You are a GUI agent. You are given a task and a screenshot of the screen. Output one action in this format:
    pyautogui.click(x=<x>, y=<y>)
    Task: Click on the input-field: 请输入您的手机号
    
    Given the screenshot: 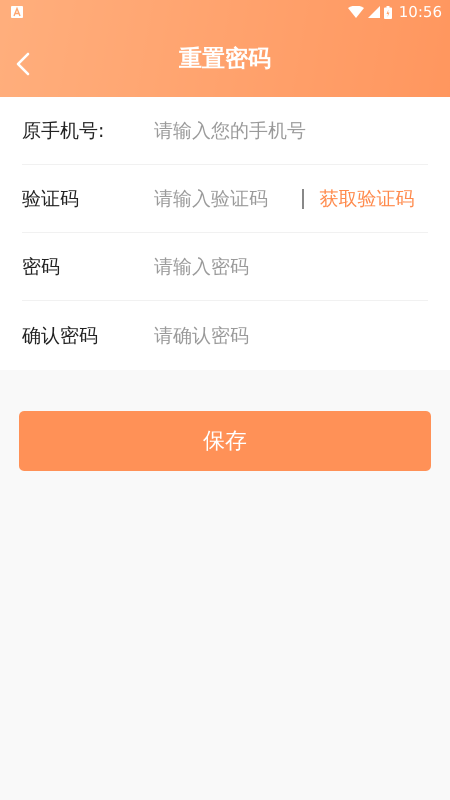 What is the action you would take?
    pyautogui.click(x=291, y=131)
    